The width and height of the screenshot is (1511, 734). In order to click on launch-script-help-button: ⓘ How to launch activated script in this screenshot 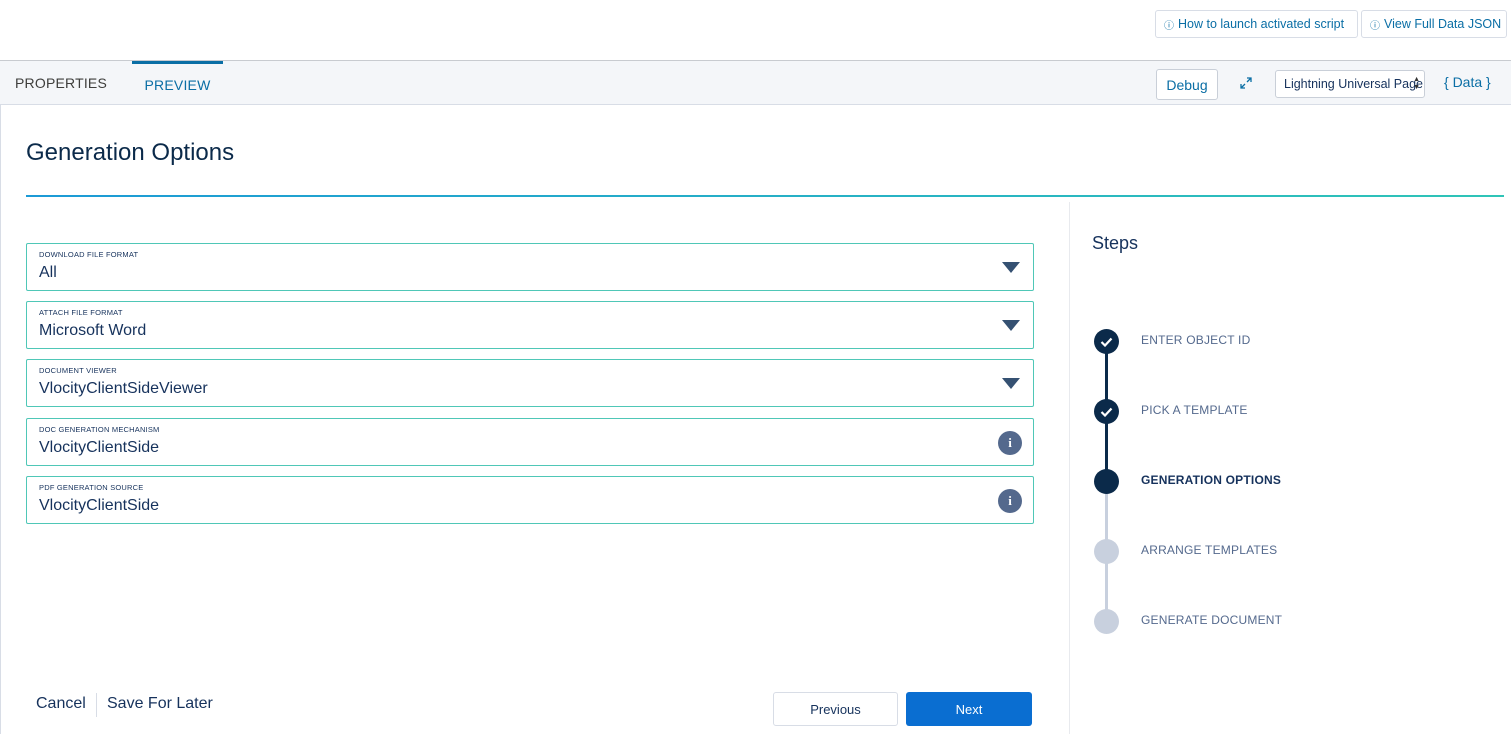, I will do `click(1256, 24)`.